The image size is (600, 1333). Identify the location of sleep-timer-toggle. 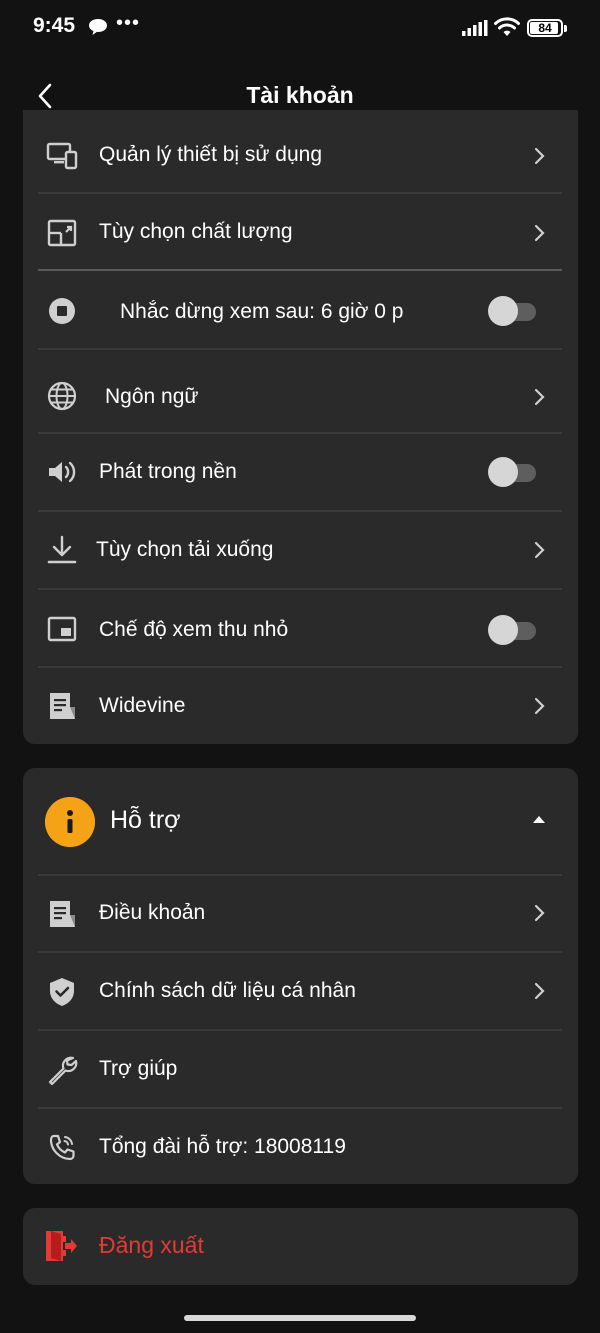
(513, 311).